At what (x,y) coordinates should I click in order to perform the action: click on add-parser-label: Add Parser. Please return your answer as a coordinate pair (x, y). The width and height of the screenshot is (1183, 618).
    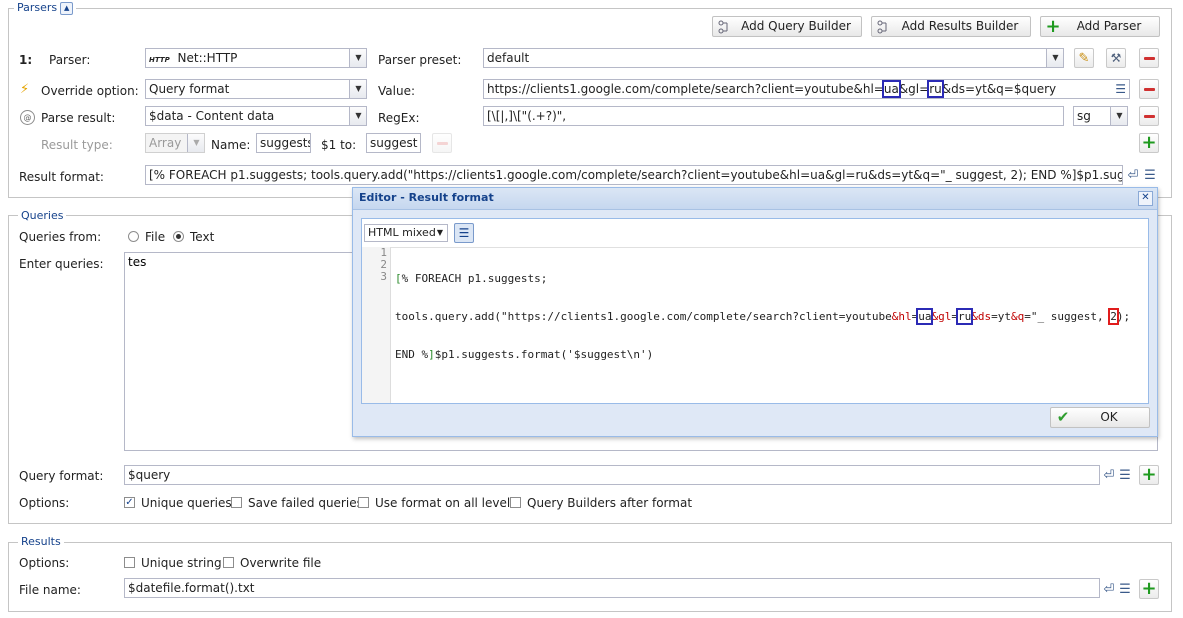
    Looking at the image, I should click on (1109, 26).